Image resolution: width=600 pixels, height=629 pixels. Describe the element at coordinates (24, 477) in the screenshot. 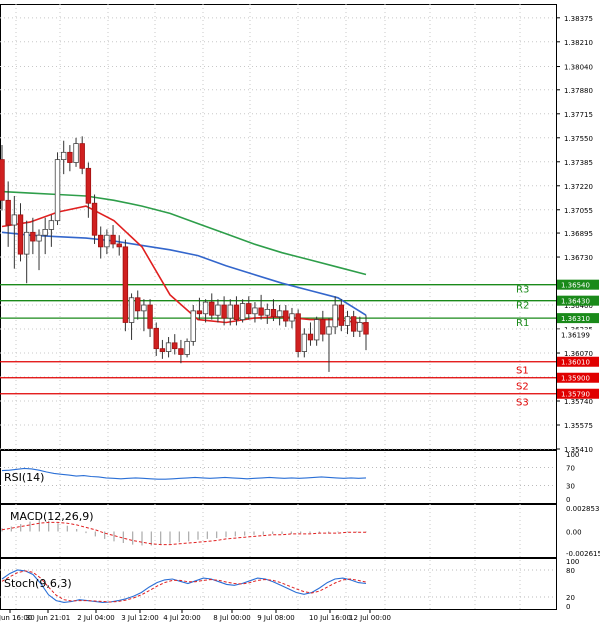

I see `rsi-label: RSI(14)` at that location.